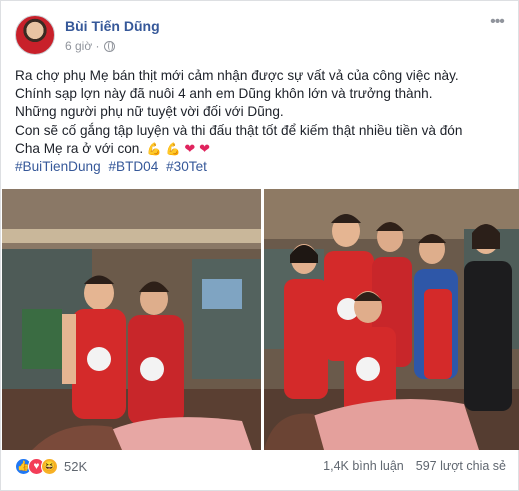 This screenshot has width=519, height=491. What do you see at coordinates (82, 46) in the screenshot?
I see `post-time: 6 giờ ·` at bounding box center [82, 46].